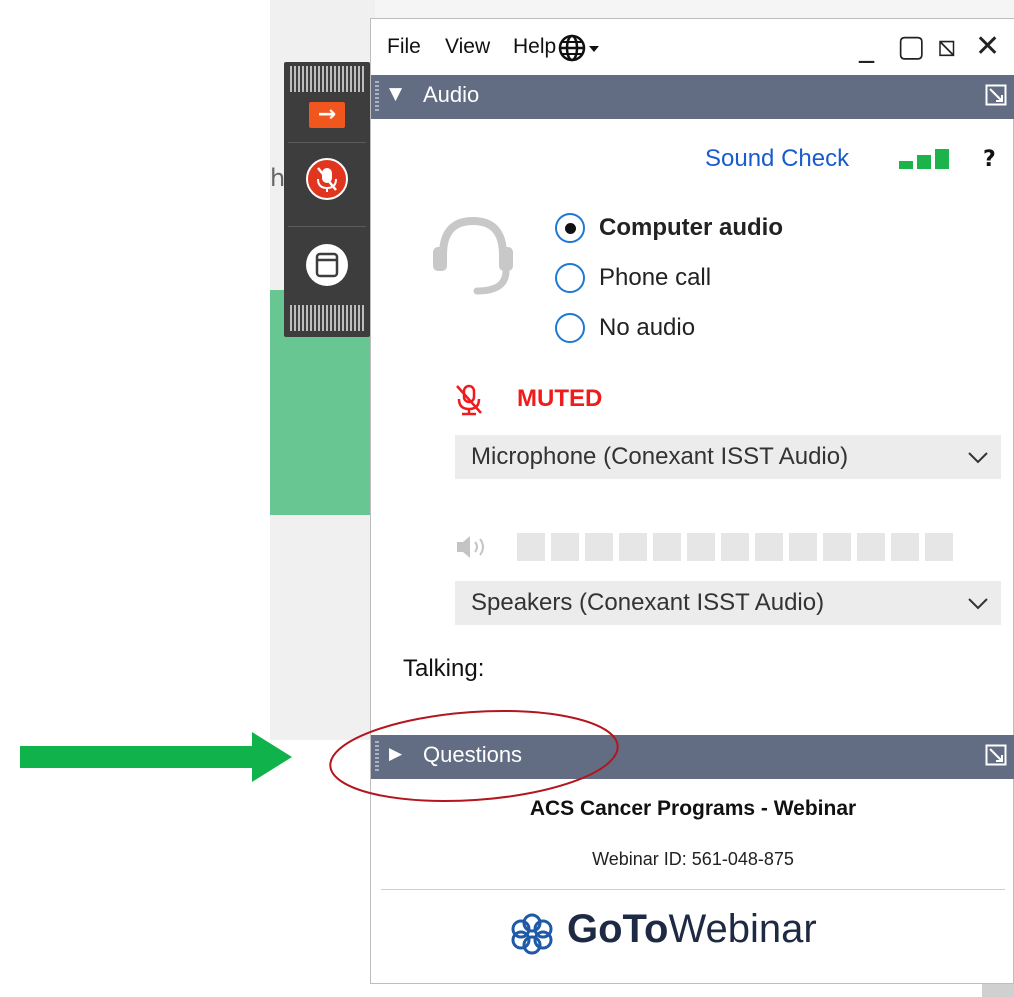 This screenshot has height=997, width=1014. I want to click on arrow-right-icon: →, so click(327, 114).